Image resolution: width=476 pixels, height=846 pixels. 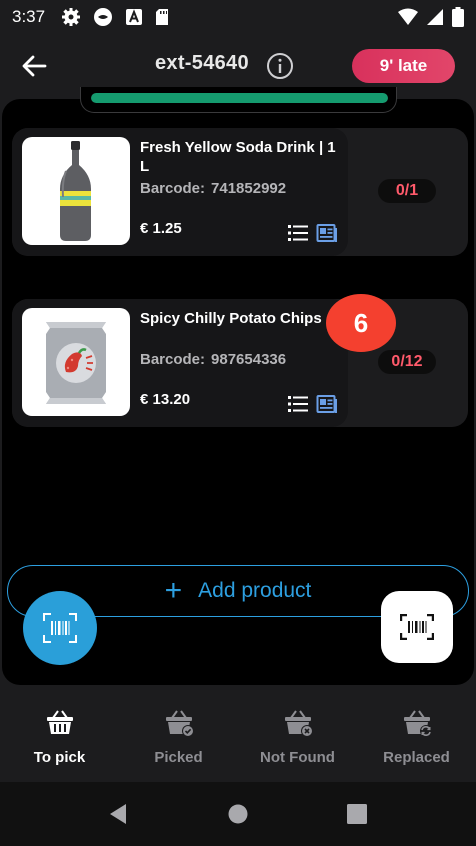 What do you see at coordinates (249, 188) in the screenshot?
I see `barcode-value: 741852992` at bounding box center [249, 188].